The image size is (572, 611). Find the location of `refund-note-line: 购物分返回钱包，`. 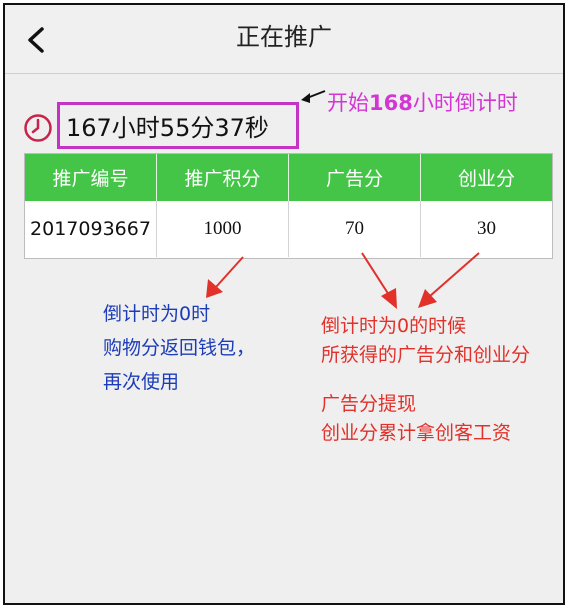

refund-note-line: 购物分返回钱包， is located at coordinates (179, 348).